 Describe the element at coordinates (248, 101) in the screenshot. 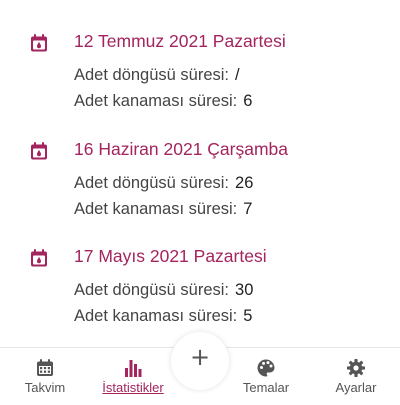

I see `bleeding-length-value: 6` at that location.